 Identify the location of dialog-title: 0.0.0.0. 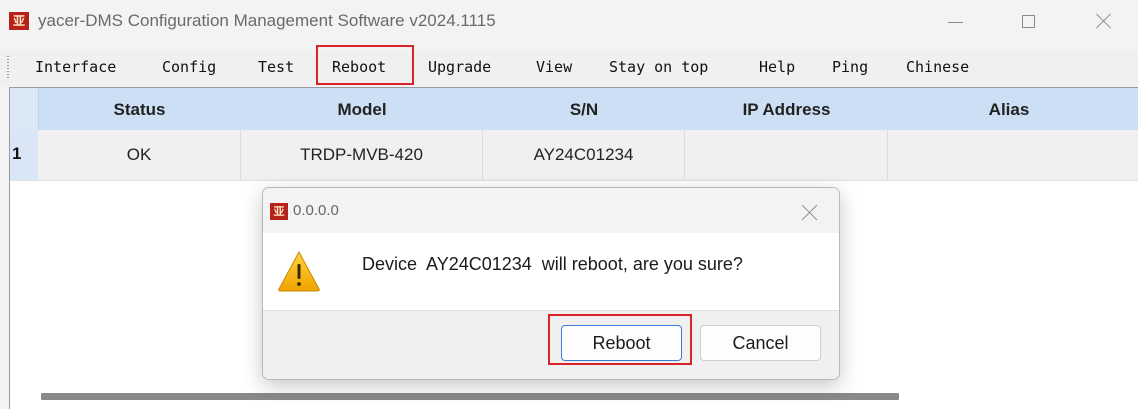
(316, 210).